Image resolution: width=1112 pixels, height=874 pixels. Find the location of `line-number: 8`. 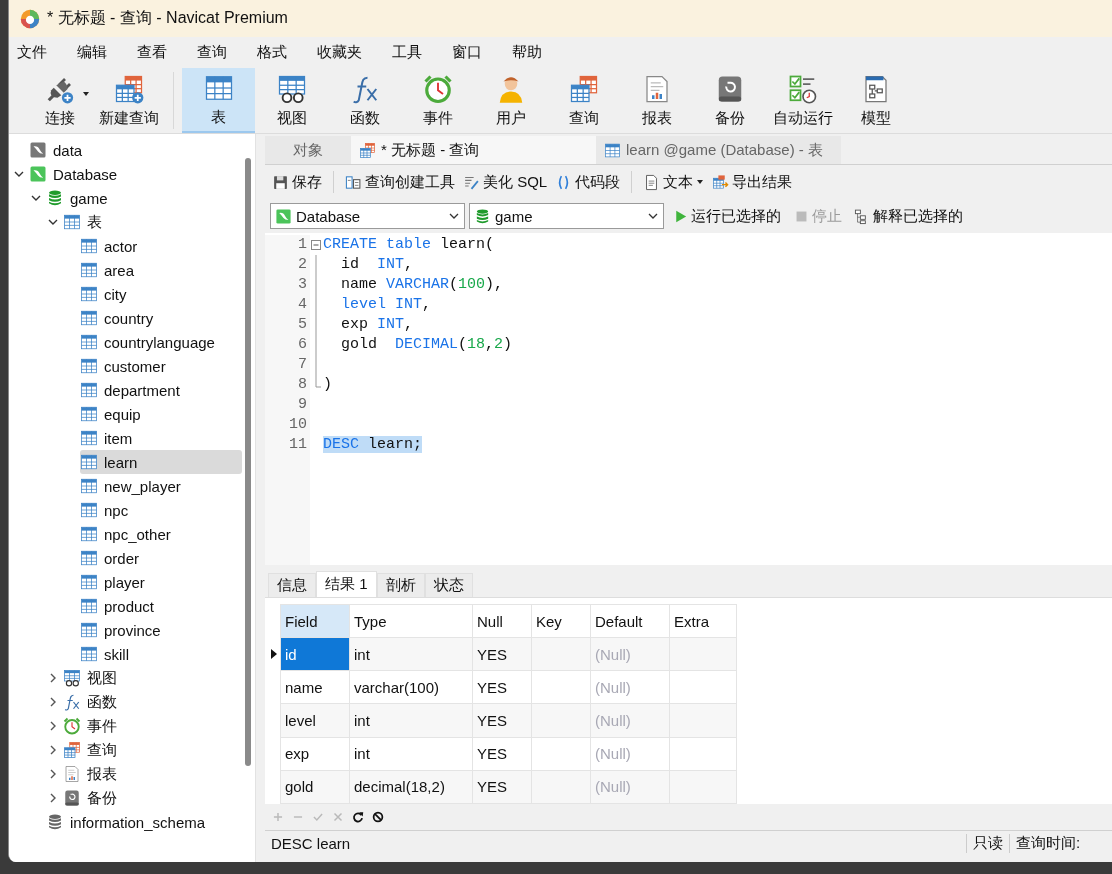

line-number: 8 is located at coordinates (302, 385).